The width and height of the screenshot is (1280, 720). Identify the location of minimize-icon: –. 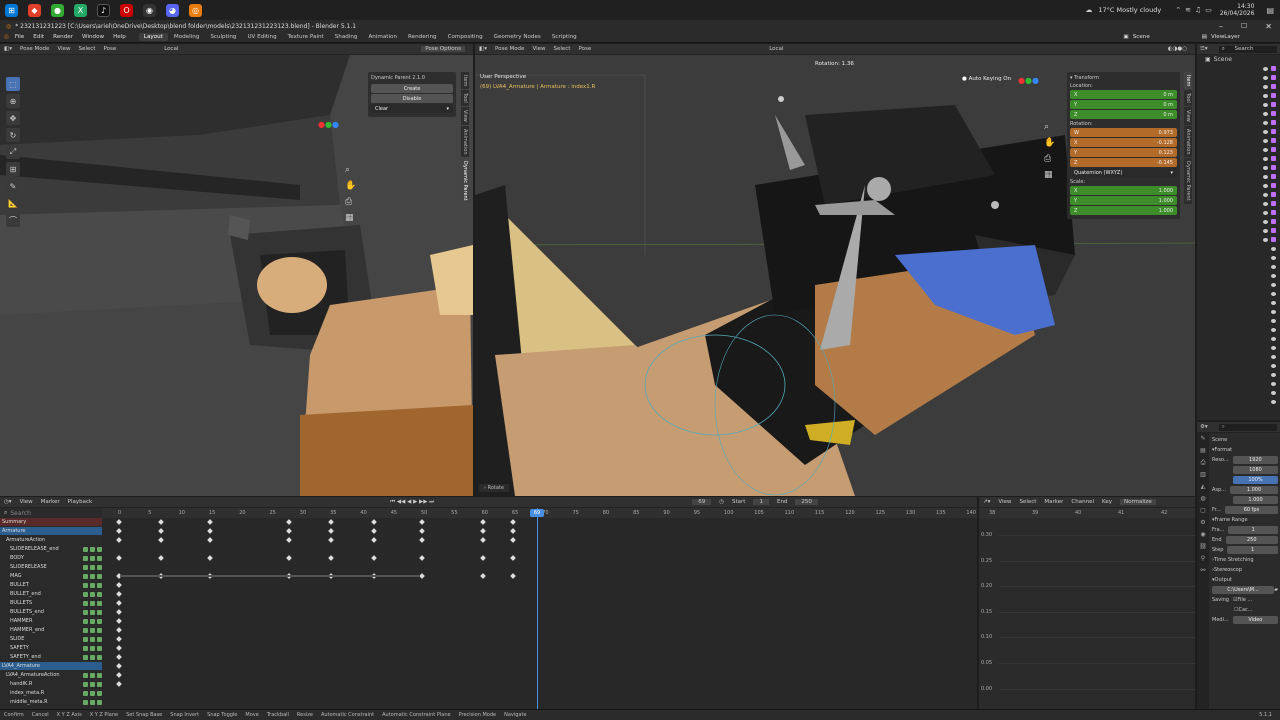
(1221, 26).